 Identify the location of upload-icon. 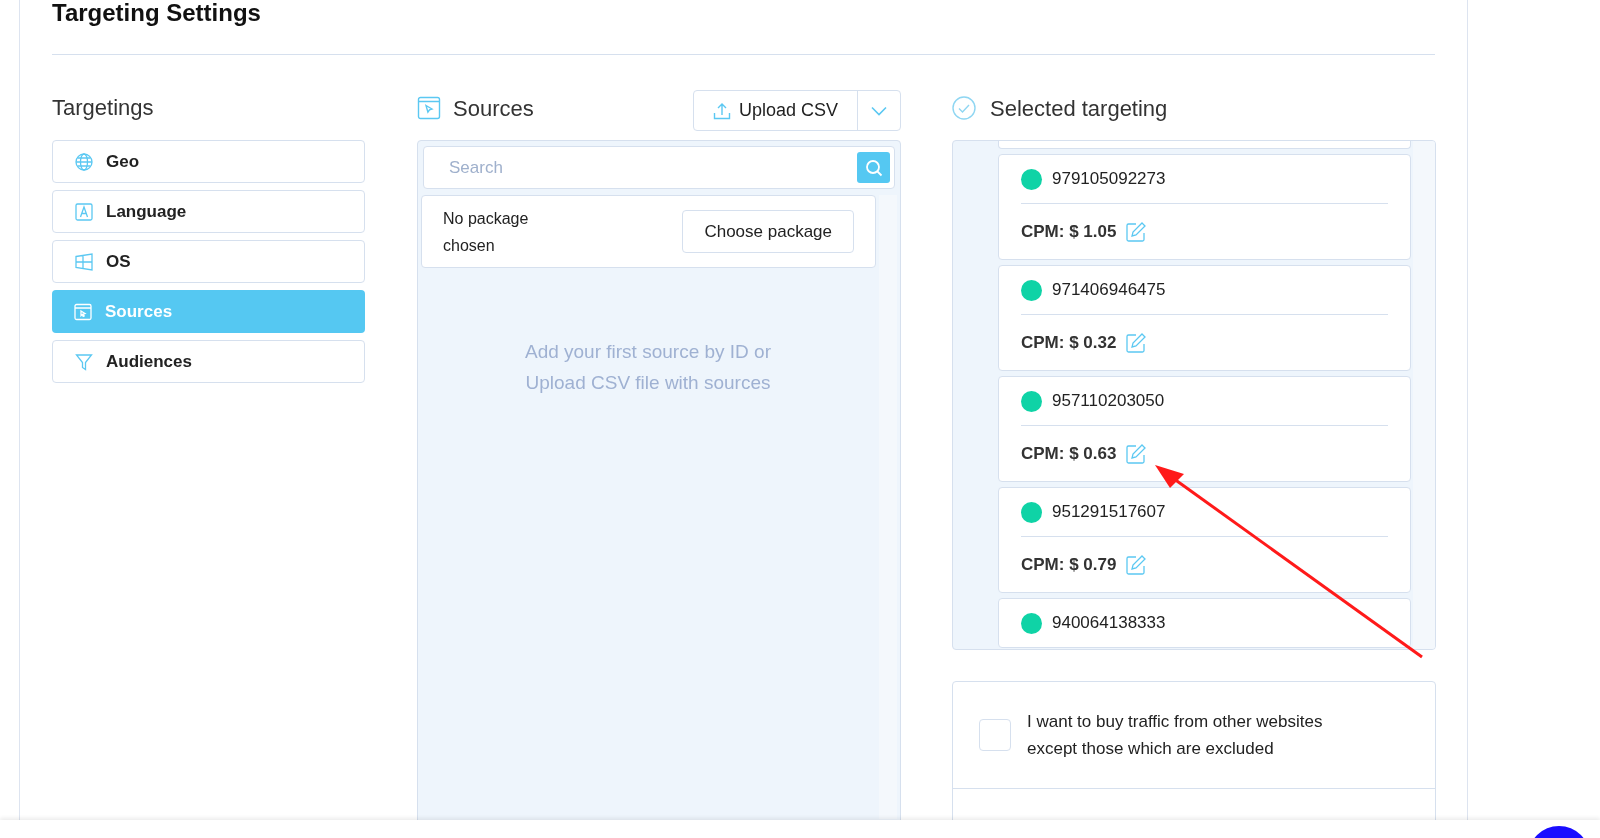
(721, 110).